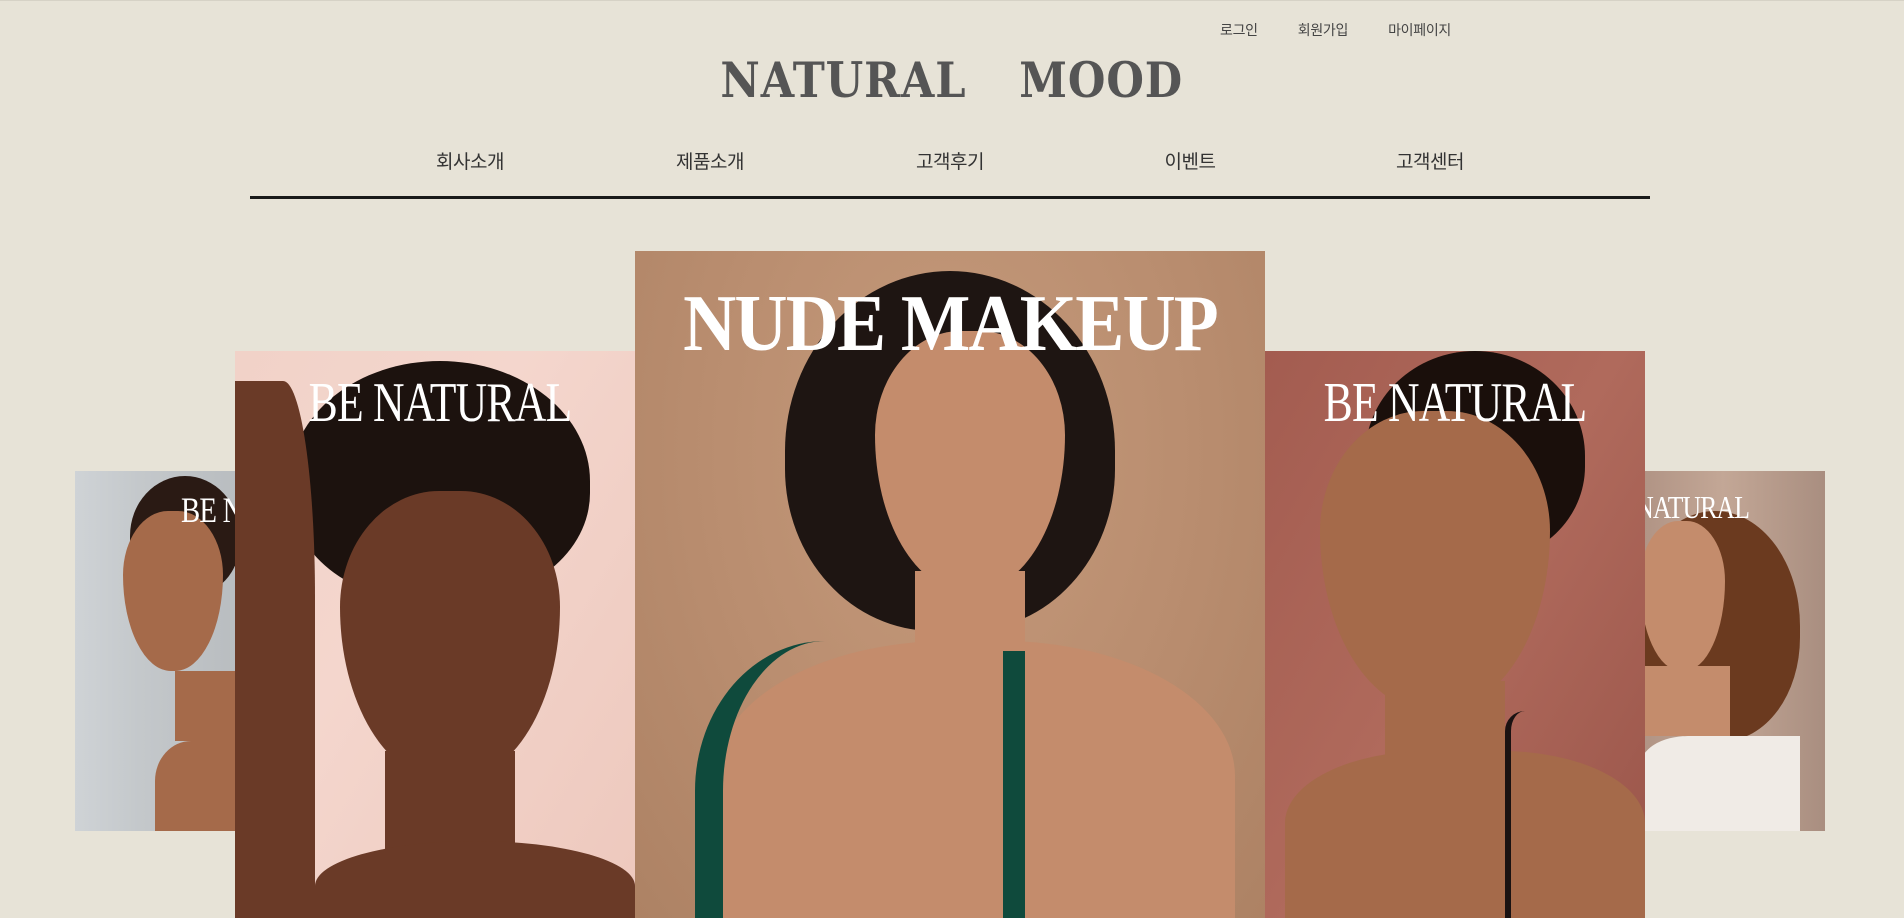 Image resolution: width=1904 pixels, height=918 pixels. I want to click on nav-item-reviews: 고객후기, so click(950, 160).